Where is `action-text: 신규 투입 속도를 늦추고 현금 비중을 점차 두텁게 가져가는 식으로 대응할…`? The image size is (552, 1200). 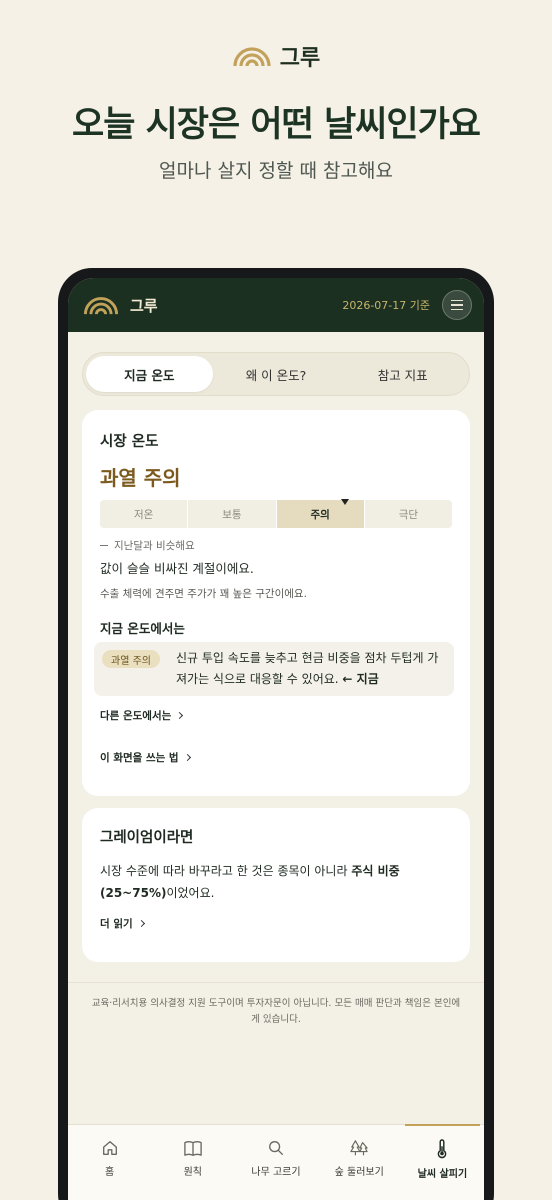 action-text: 신규 투입 속도를 늦추고 현금 비중을 점차 두텁게 가져가는 식으로 대응할… is located at coordinates (312, 669).